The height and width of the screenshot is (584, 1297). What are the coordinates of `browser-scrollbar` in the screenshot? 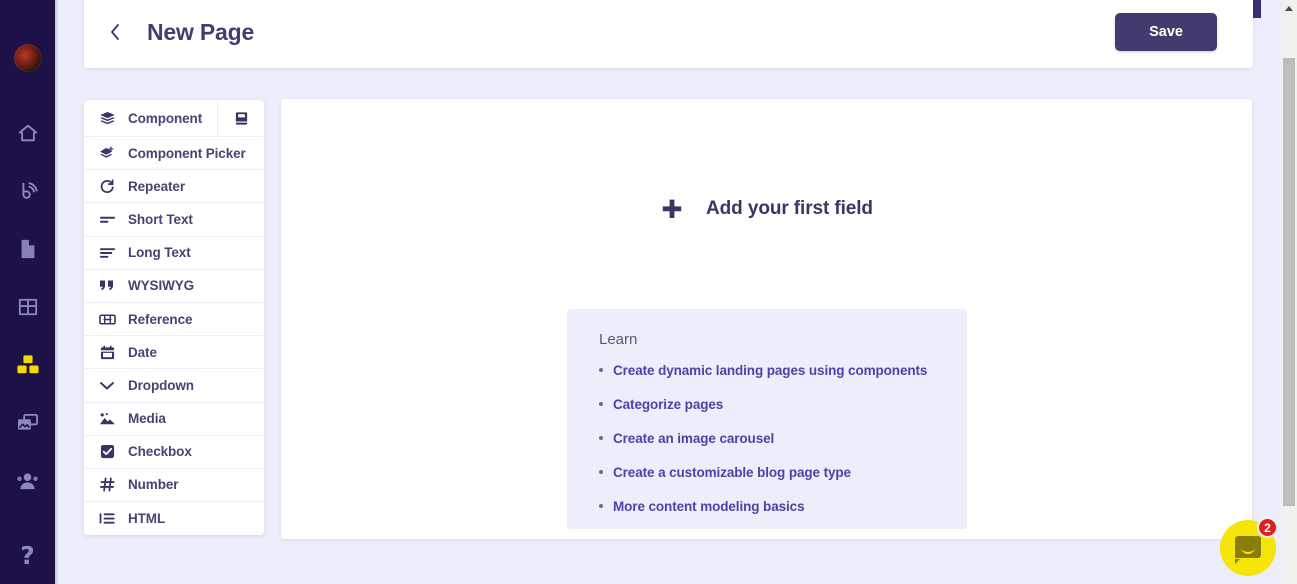 It's located at (1289, 292).